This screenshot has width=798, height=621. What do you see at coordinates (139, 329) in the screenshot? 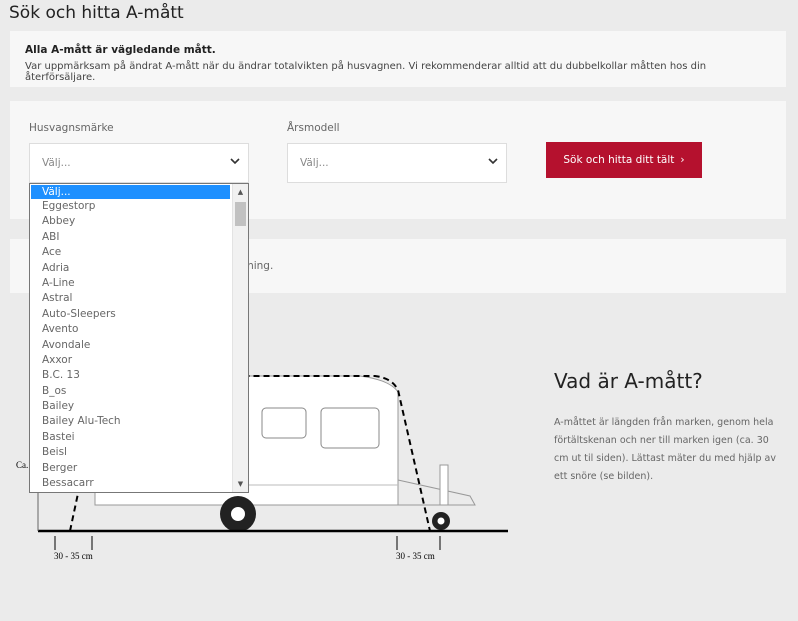
I see `dropdown-option: Avento` at bounding box center [139, 329].